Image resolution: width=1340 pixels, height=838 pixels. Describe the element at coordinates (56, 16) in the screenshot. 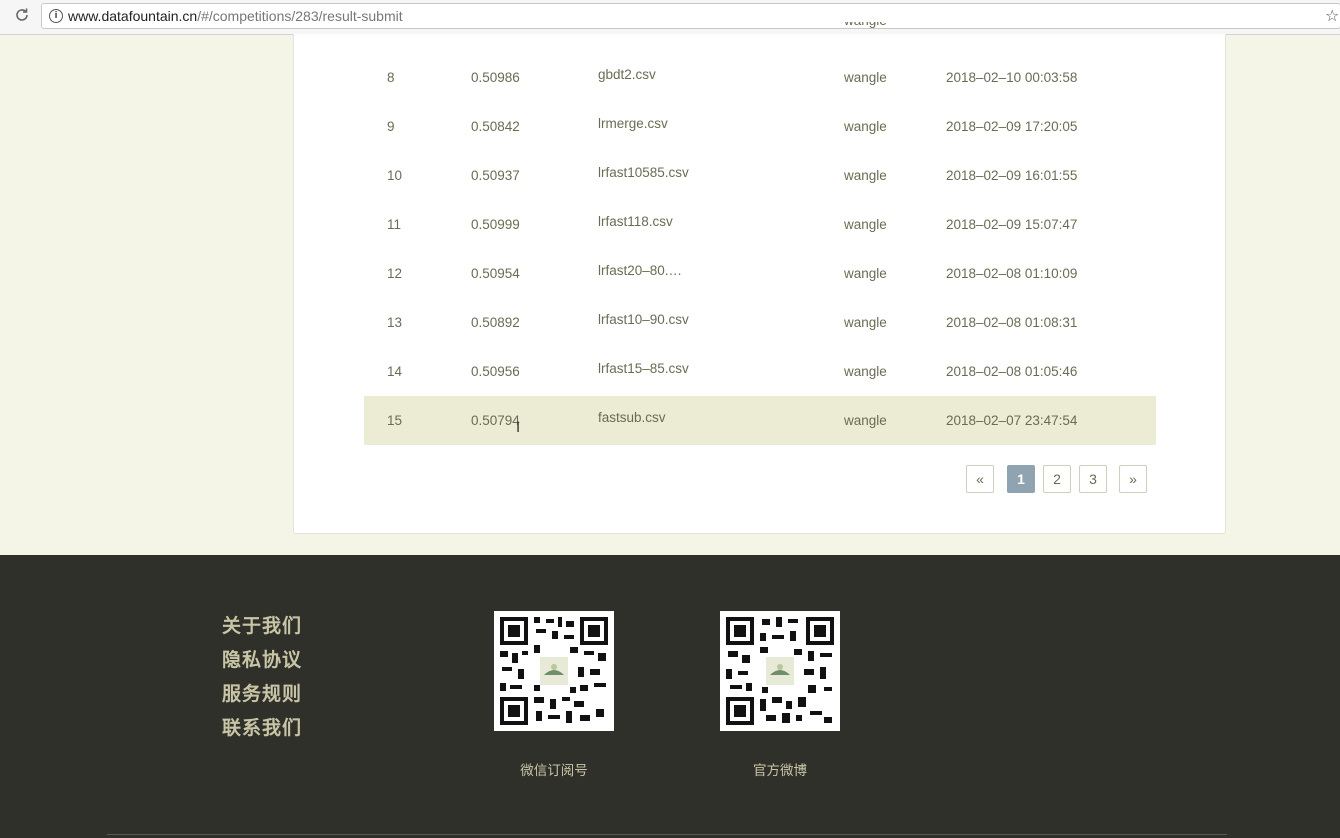

I see `info-icon: i` at that location.